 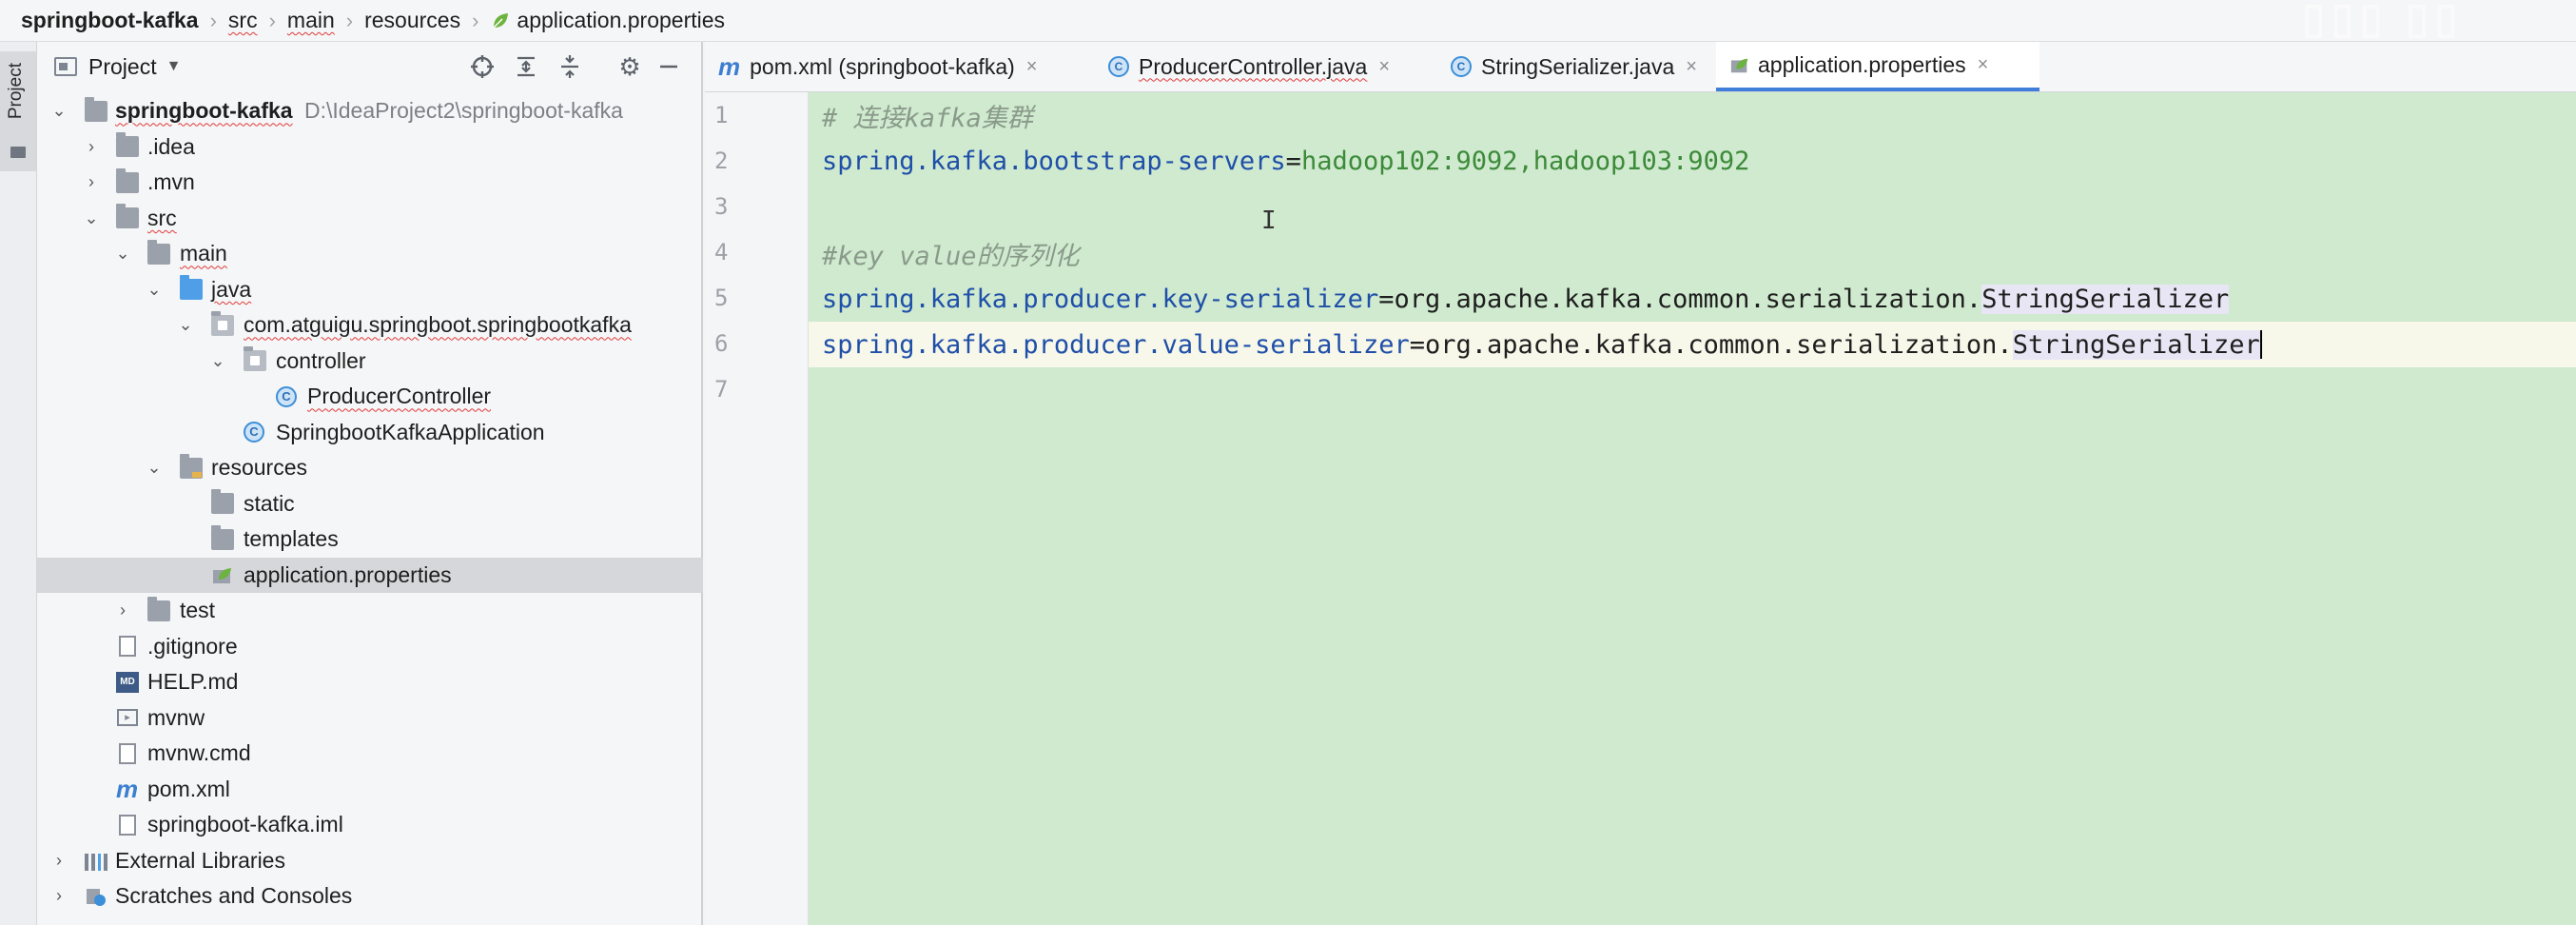 What do you see at coordinates (370, 647) in the screenshot?
I see `tree-item-gitignore: .gitignore` at bounding box center [370, 647].